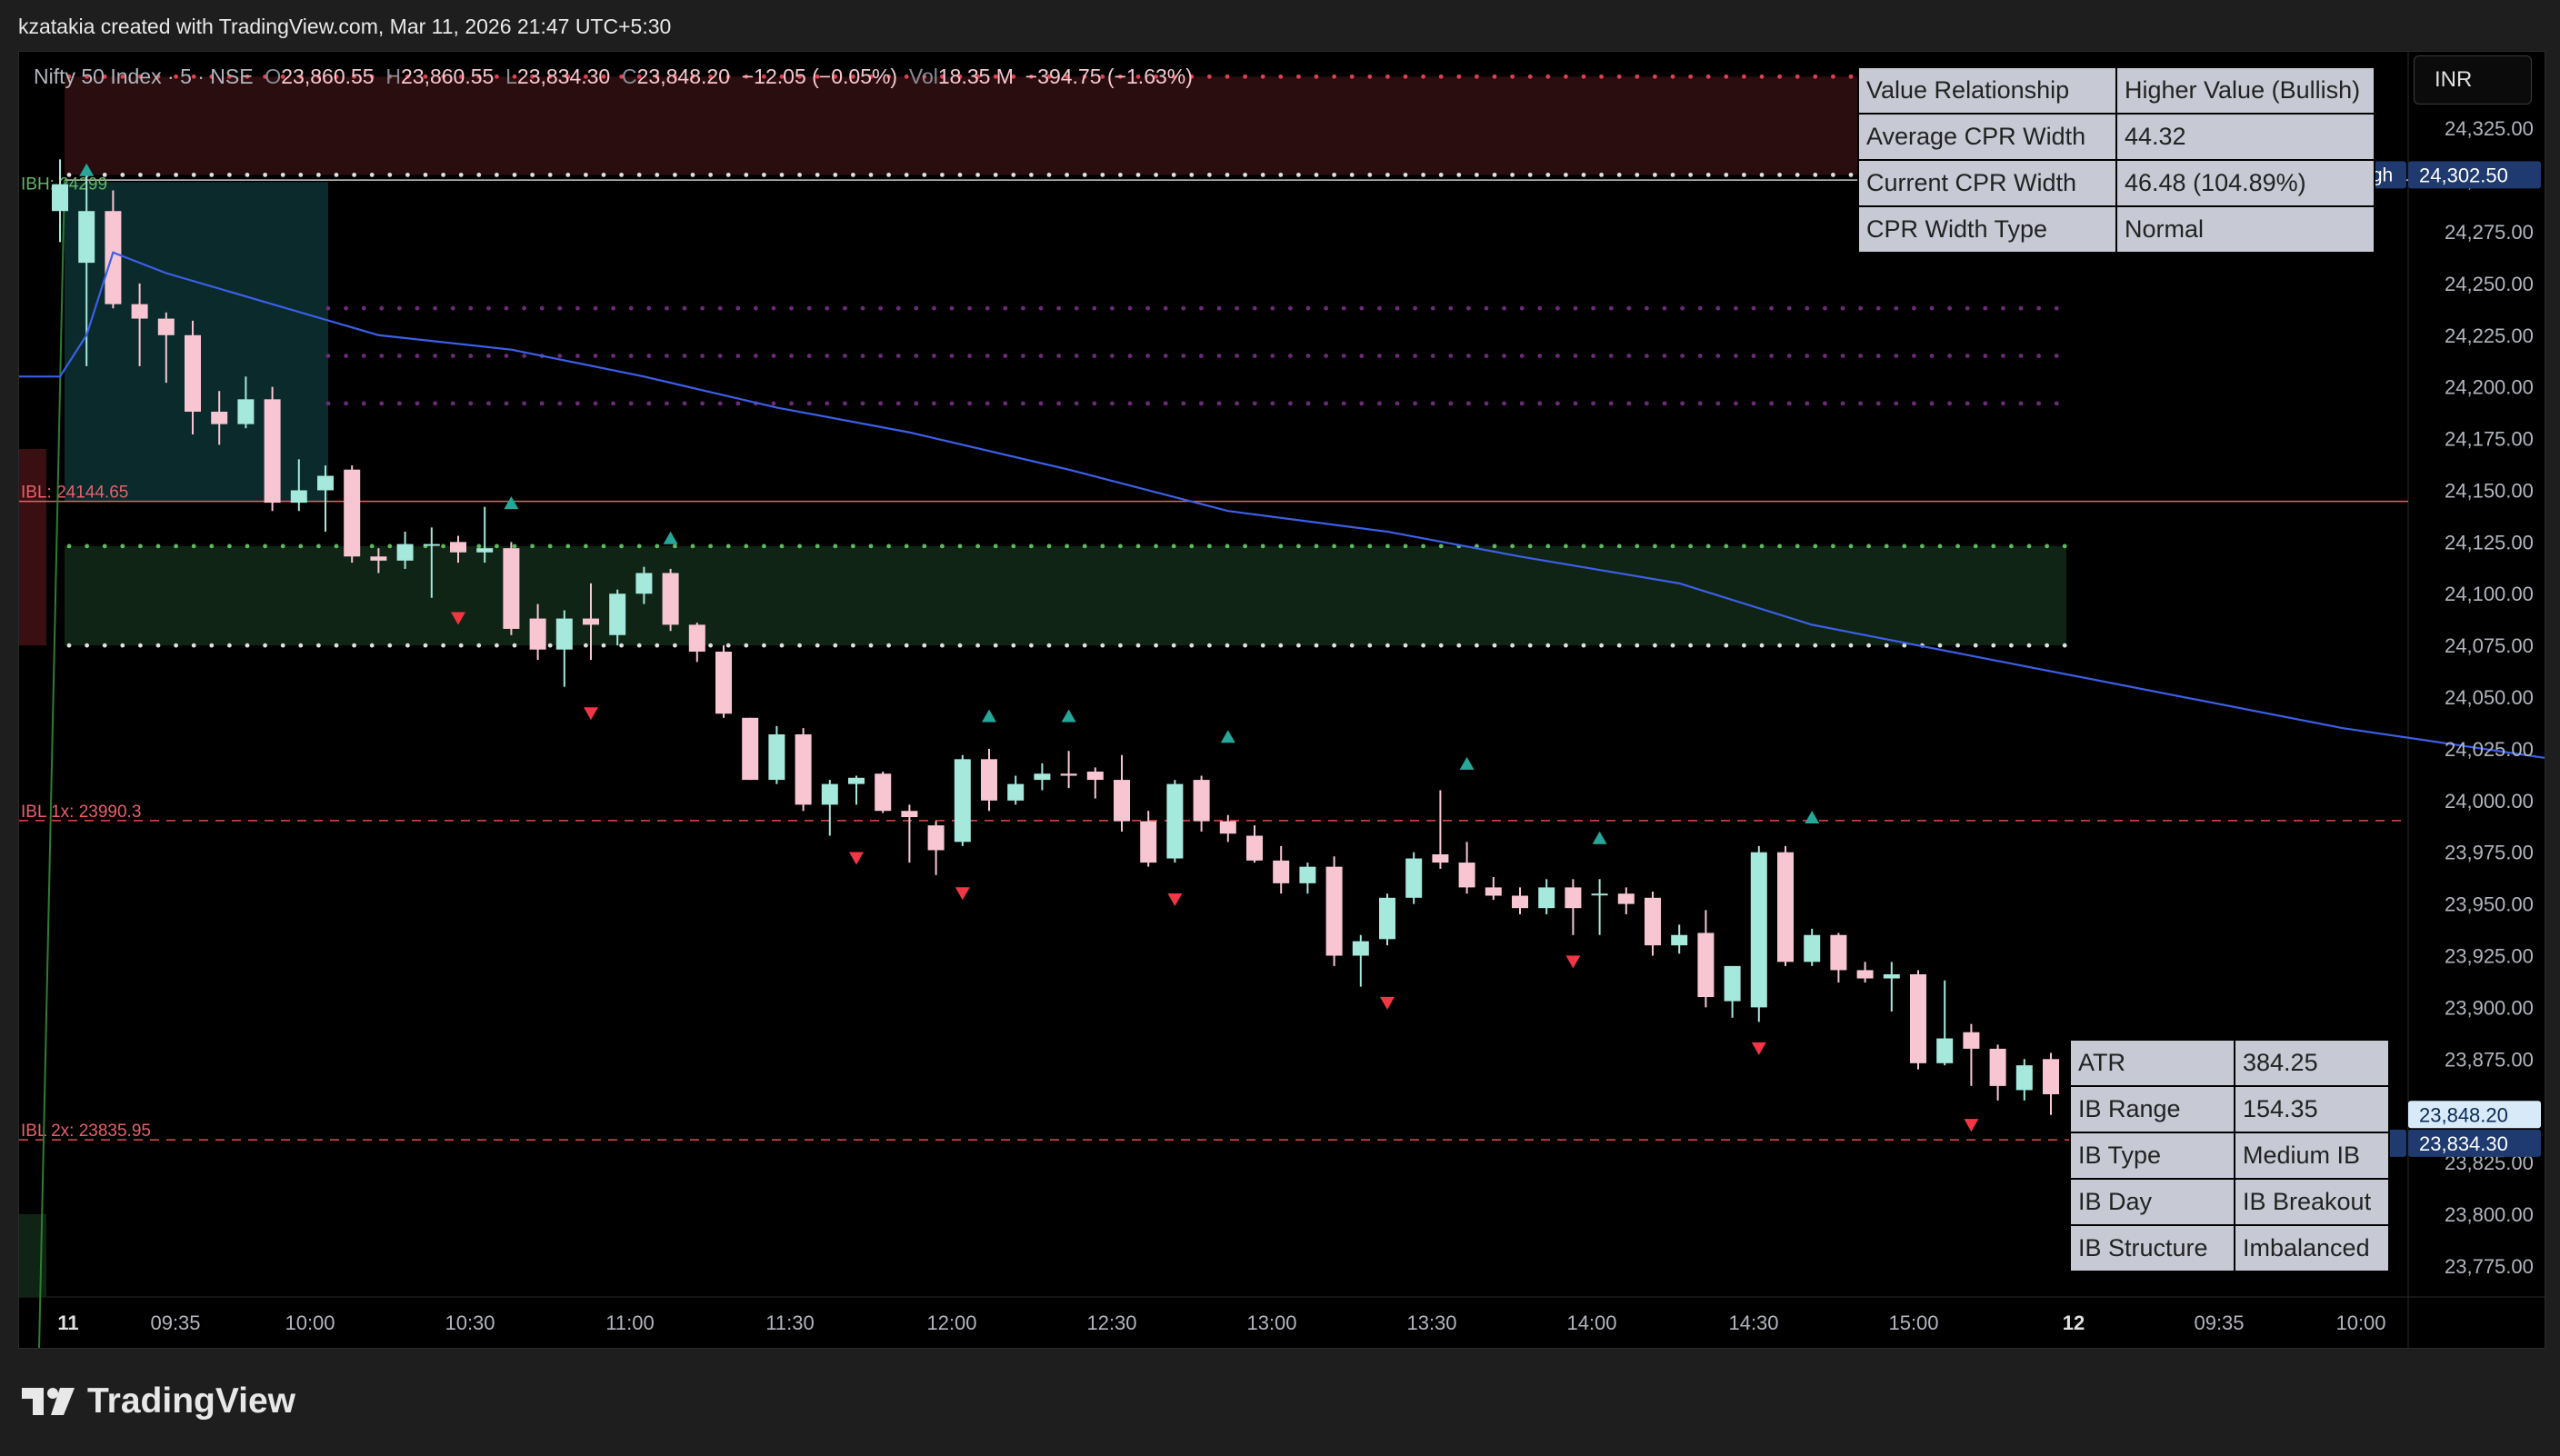 This screenshot has width=2560, height=1456. Describe the element at coordinates (2489, 129) in the screenshot. I see `y-tick-label: 24,325.00` at that location.